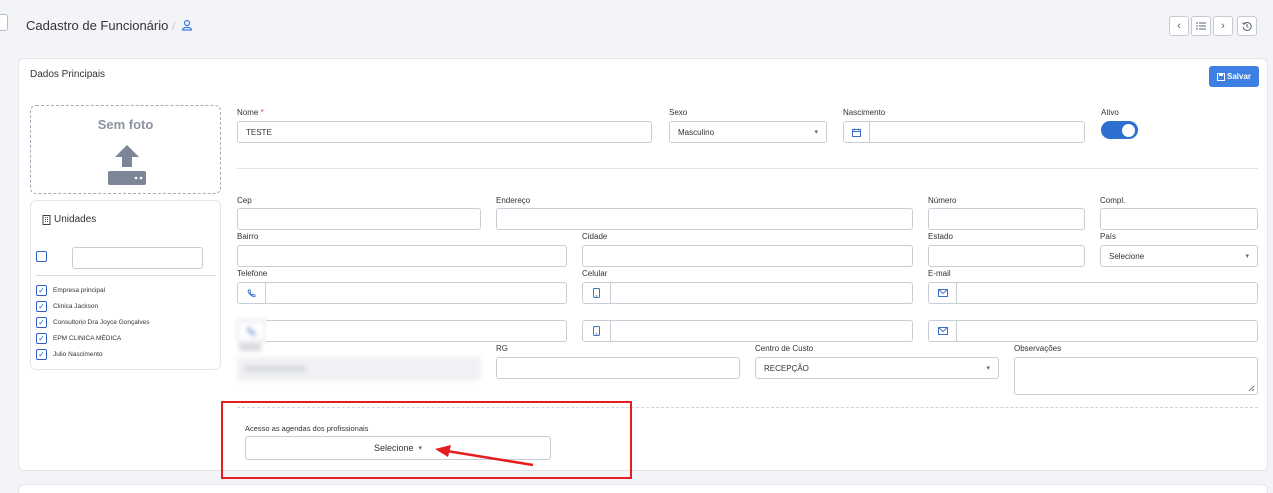 The width and height of the screenshot is (1273, 493). I want to click on nome-label-text: Nome, so click(248, 112).